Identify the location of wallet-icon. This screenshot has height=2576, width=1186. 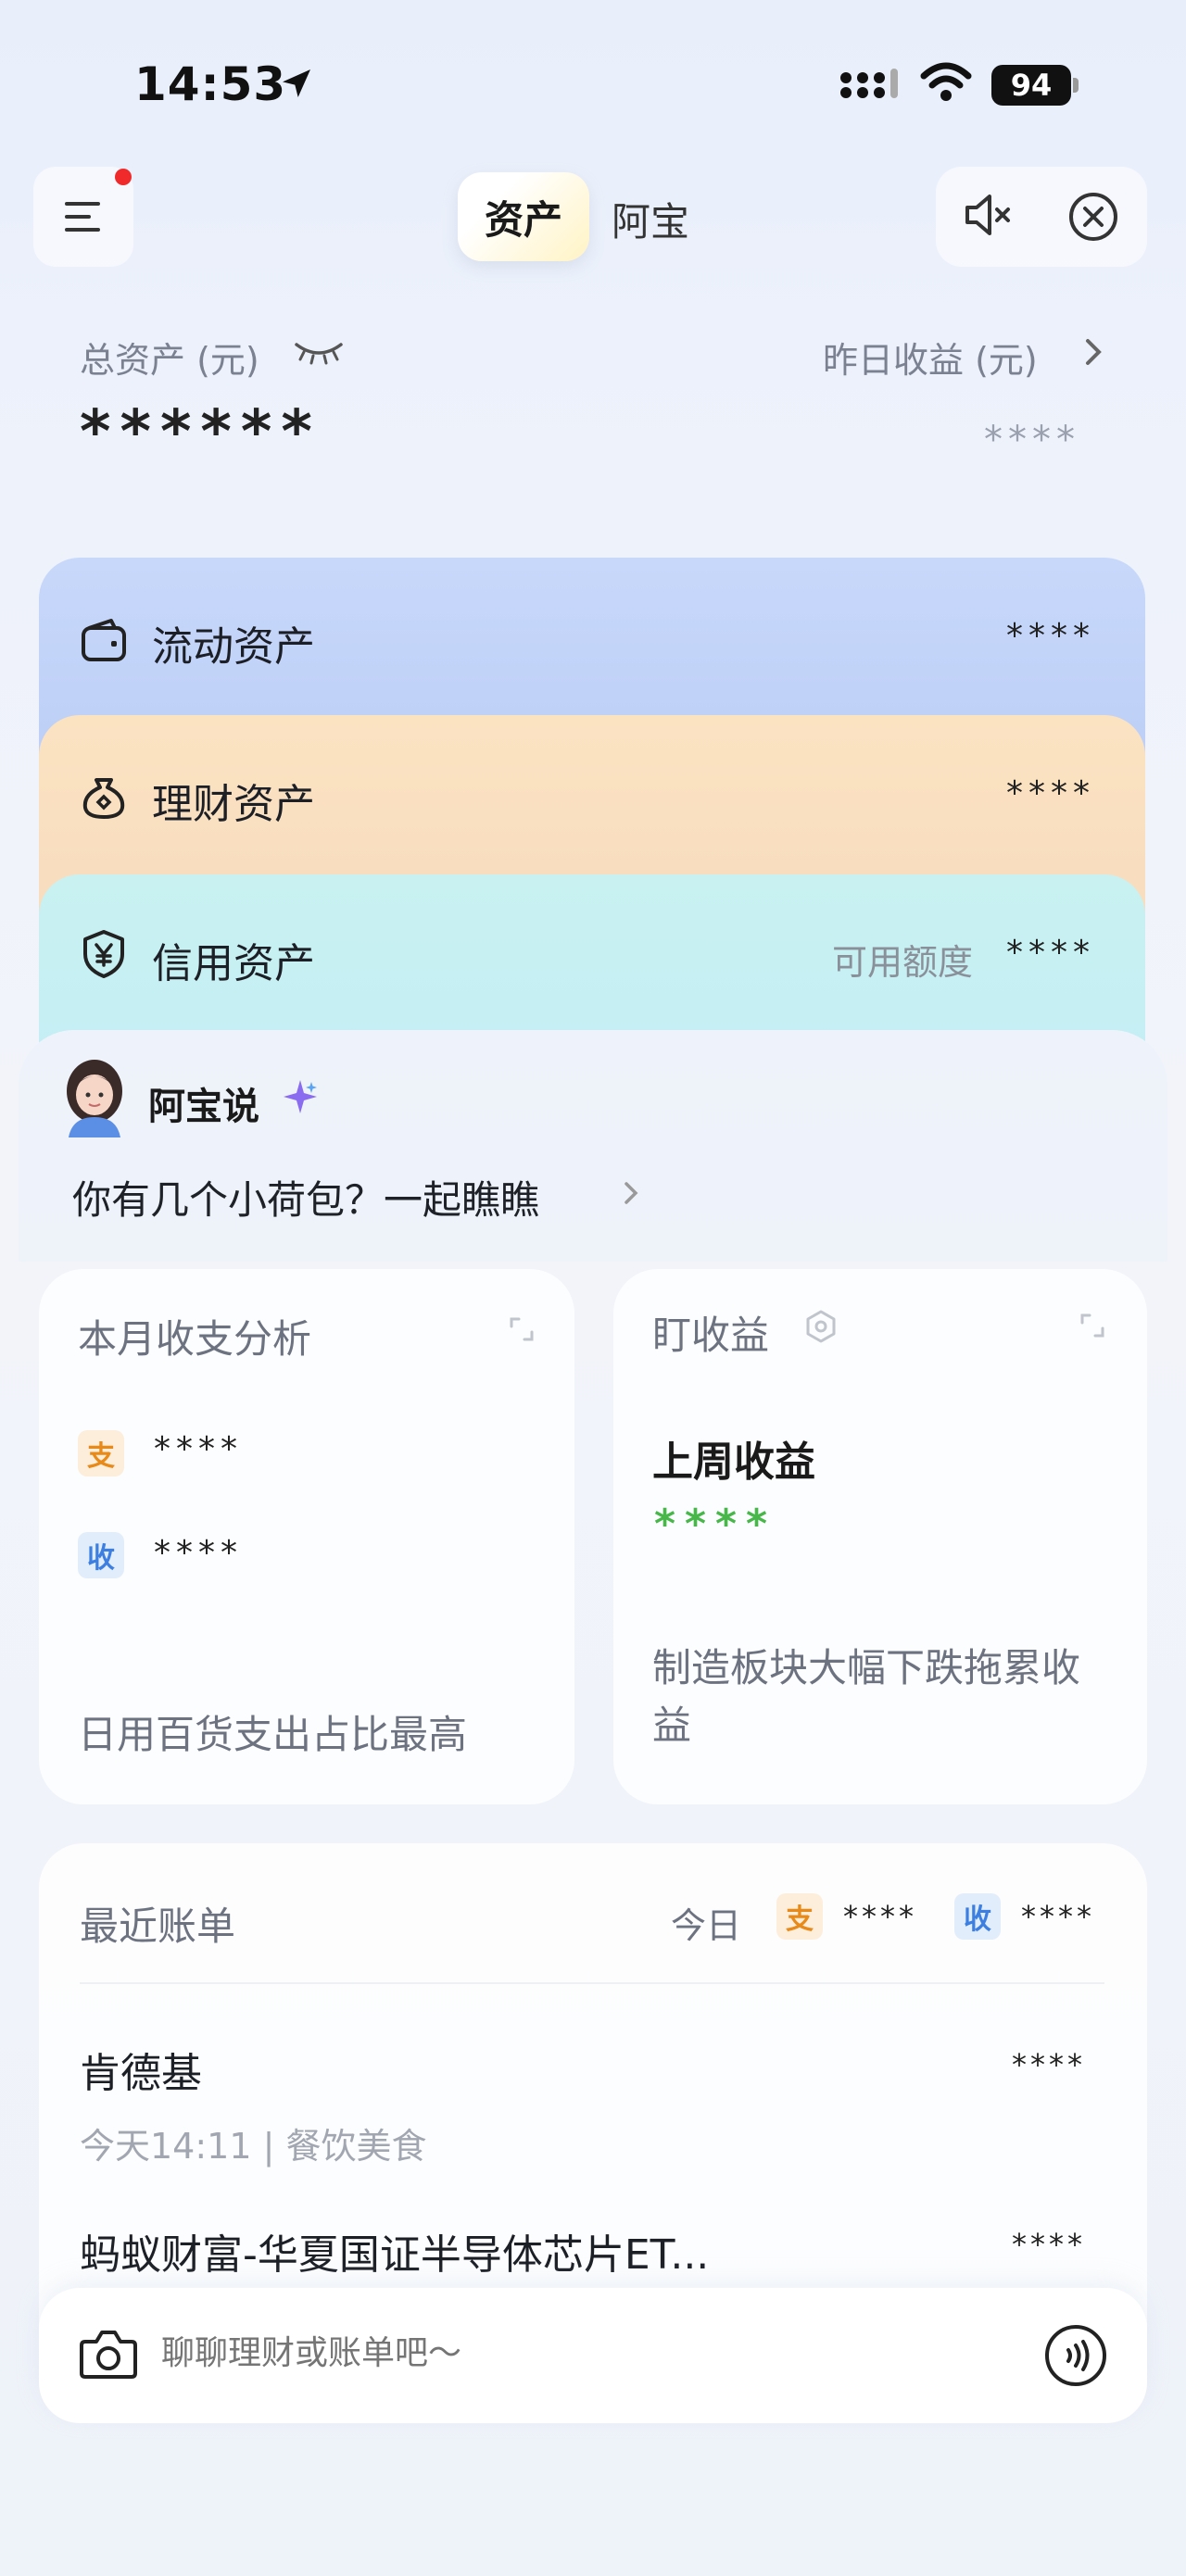
(104, 640).